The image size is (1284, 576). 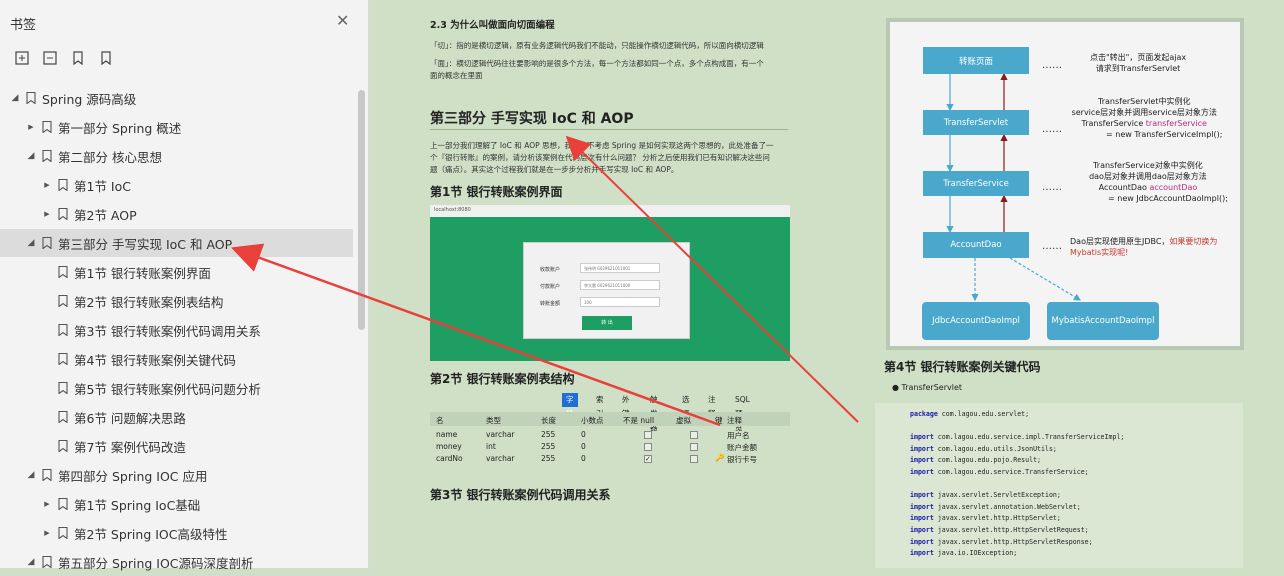 I want to click on sidebar-item: ▶ 第一部分 Spring 概述, so click(x=176, y=127).